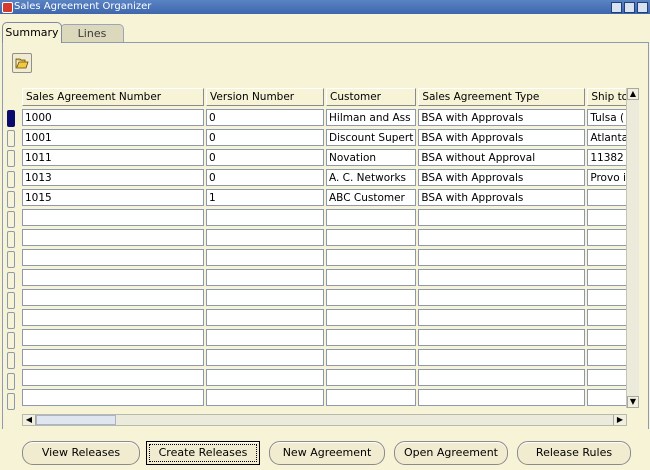  What do you see at coordinates (502, 157) in the screenshot?
I see `cell-sales-agreement-type: BSA without Approval` at bounding box center [502, 157].